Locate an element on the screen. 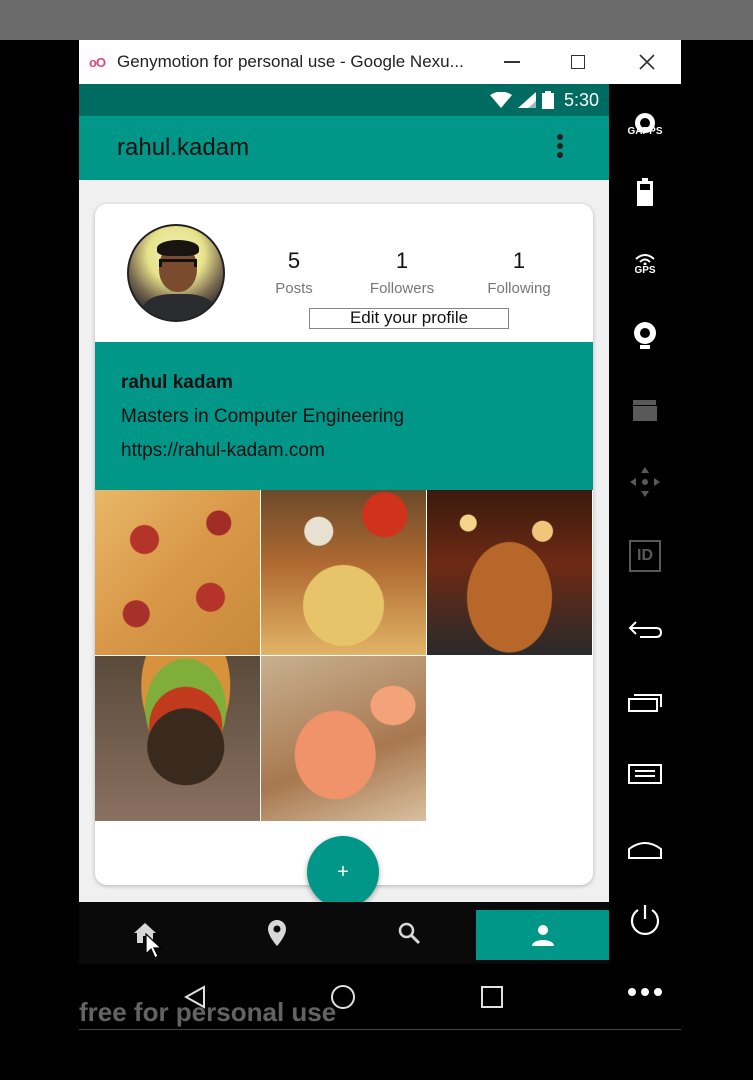 The height and width of the screenshot is (1080, 753). status-time: 5:30 is located at coordinates (581, 99).